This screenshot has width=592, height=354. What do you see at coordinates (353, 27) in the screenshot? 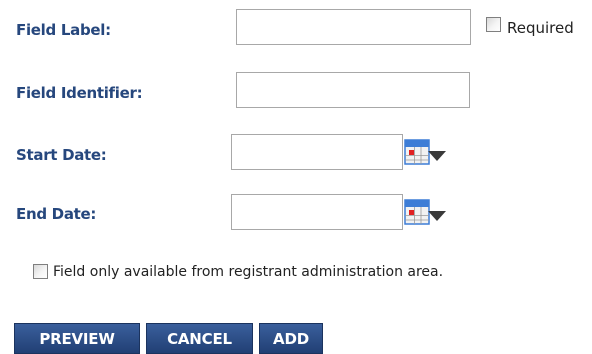
I see `field-label-input` at bounding box center [353, 27].